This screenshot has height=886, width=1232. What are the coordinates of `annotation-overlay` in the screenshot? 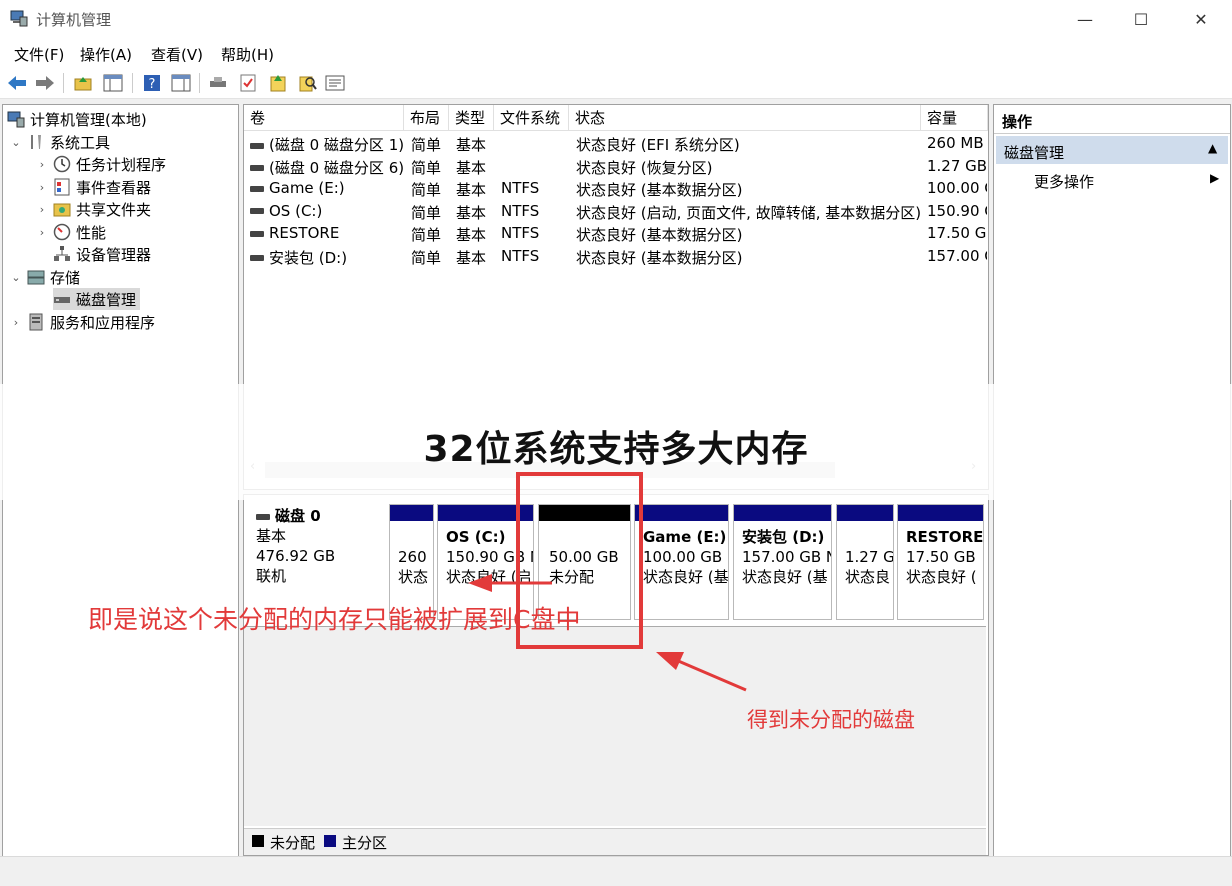 It's located at (607, 582).